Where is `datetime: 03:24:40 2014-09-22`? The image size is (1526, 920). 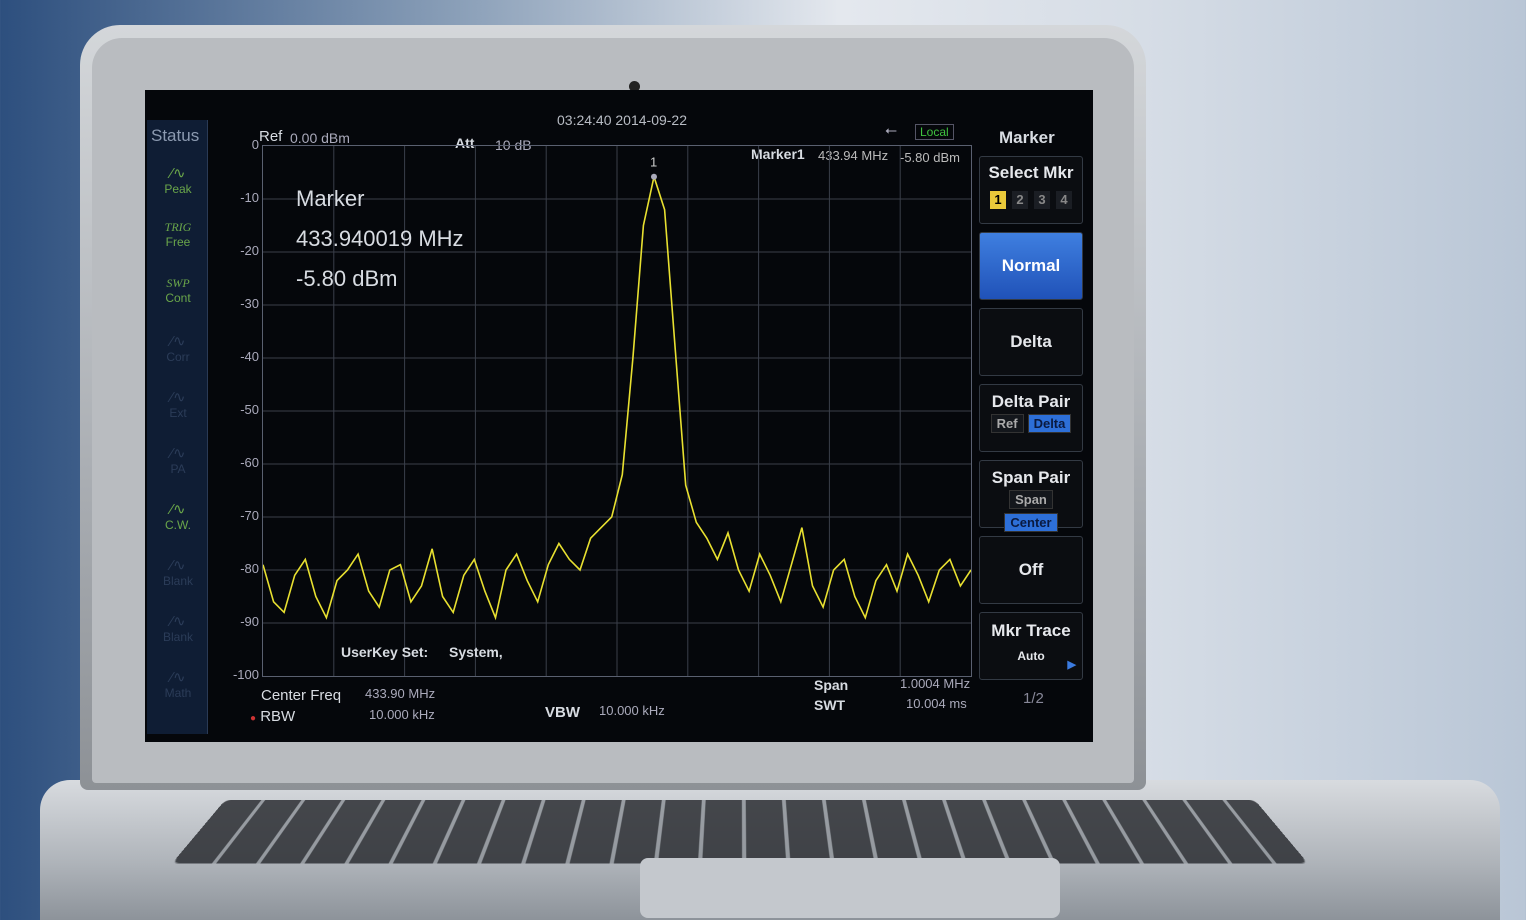
datetime: 03:24:40 2014-09-22 is located at coordinates (622, 120).